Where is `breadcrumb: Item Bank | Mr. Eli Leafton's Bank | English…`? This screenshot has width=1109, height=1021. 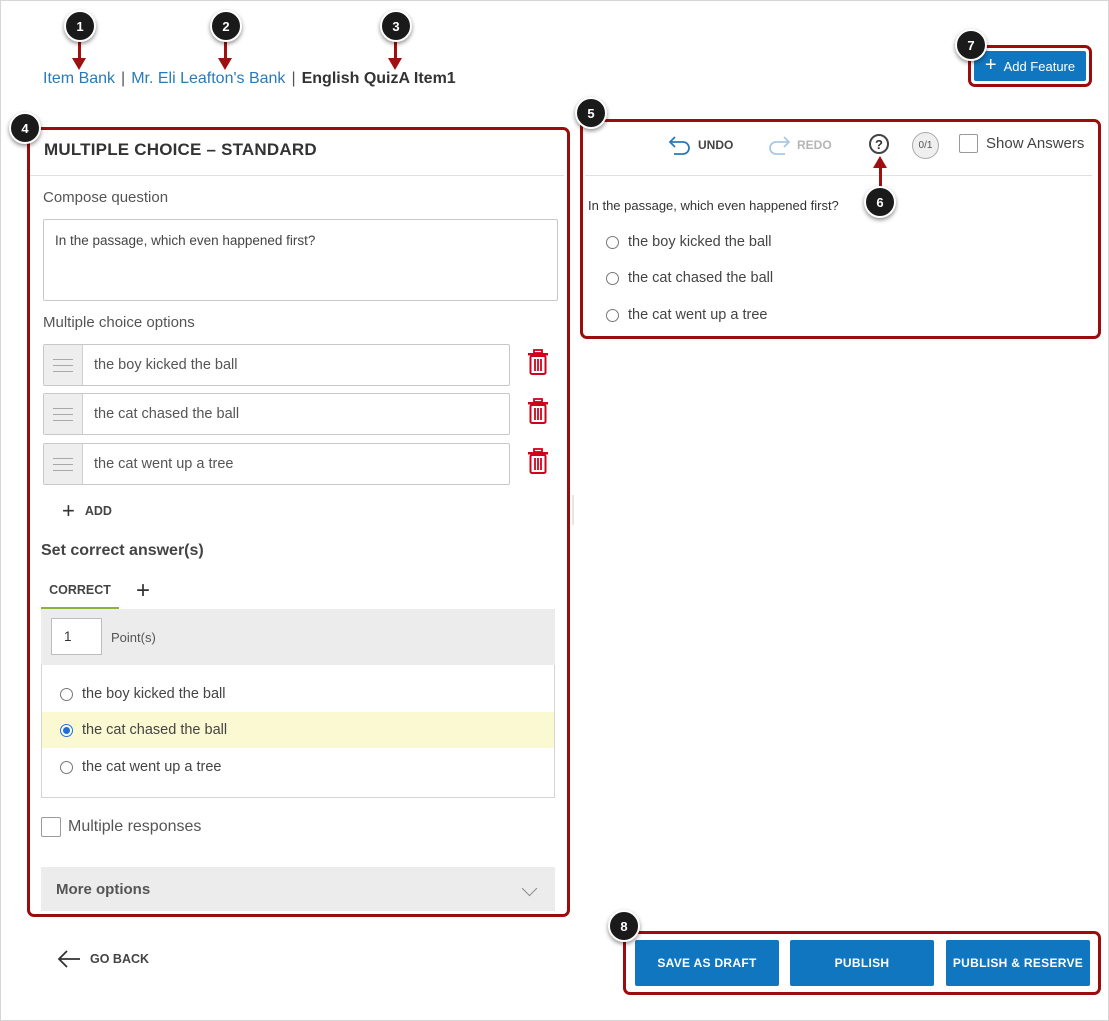
breadcrumb: Item Bank | Mr. Eli Leafton's Bank | English… is located at coordinates (249, 79).